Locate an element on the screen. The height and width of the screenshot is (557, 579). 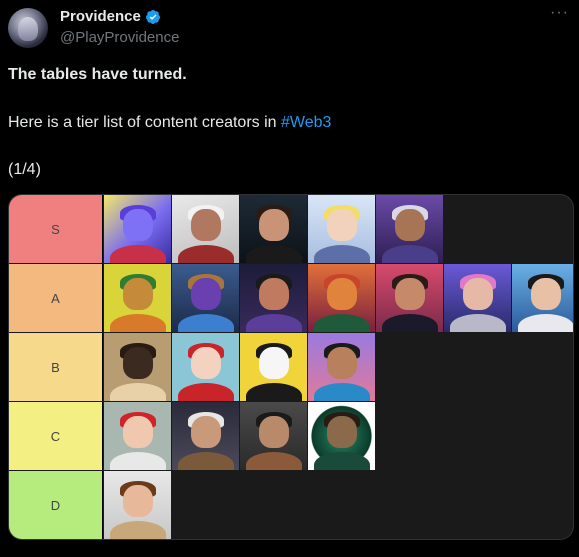
tier-label-b: B is located at coordinates (56, 367).